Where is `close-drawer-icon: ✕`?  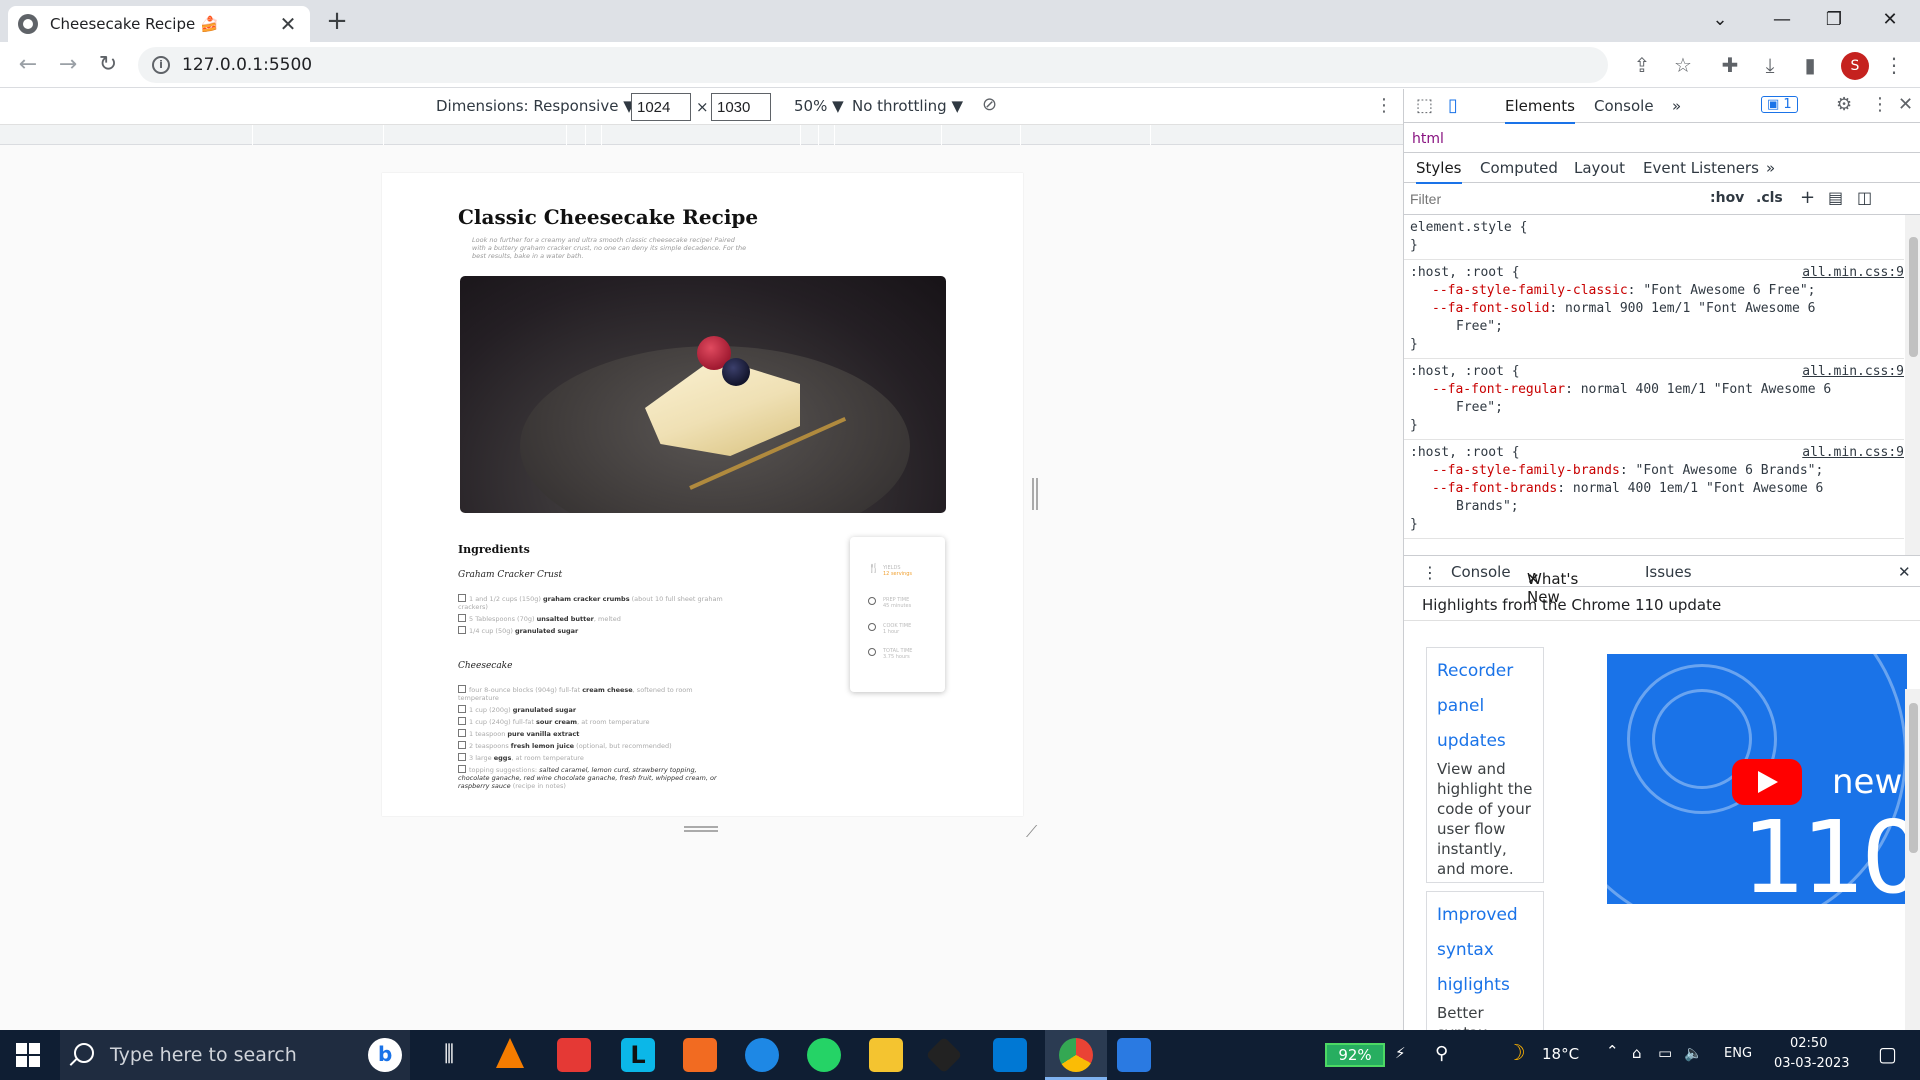 close-drawer-icon: ✕ is located at coordinates (1904, 572).